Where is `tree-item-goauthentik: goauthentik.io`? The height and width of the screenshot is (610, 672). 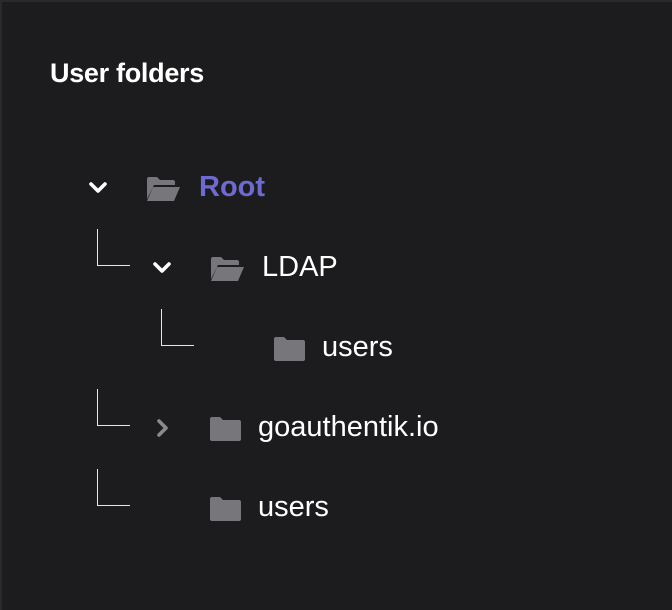 tree-item-goauthentik: goauthentik.io is located at coordinates (348, 427).